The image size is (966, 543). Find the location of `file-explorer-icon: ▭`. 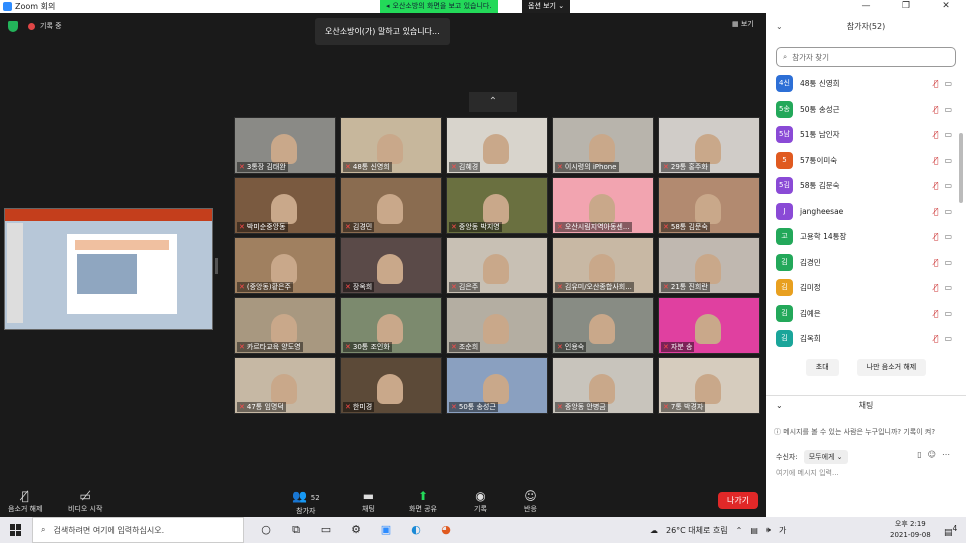

file-explorer-icon: ▭ is located at coordinates (326, 530).